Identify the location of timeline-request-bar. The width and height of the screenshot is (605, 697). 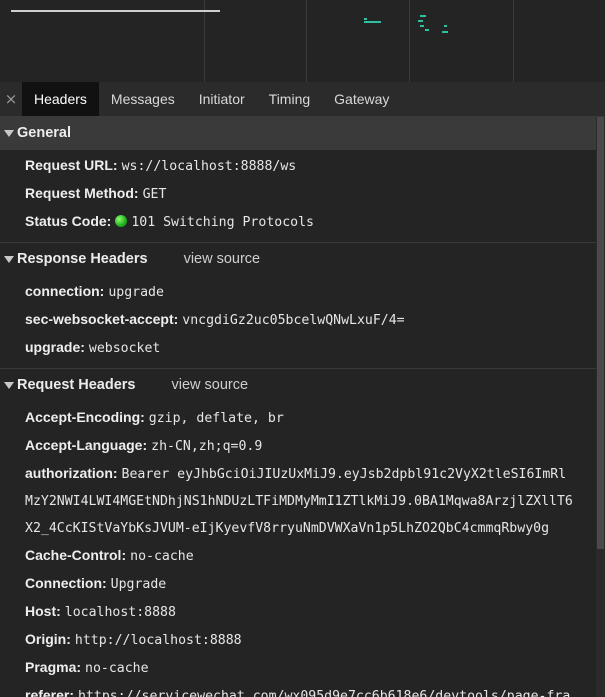
(115, 11).